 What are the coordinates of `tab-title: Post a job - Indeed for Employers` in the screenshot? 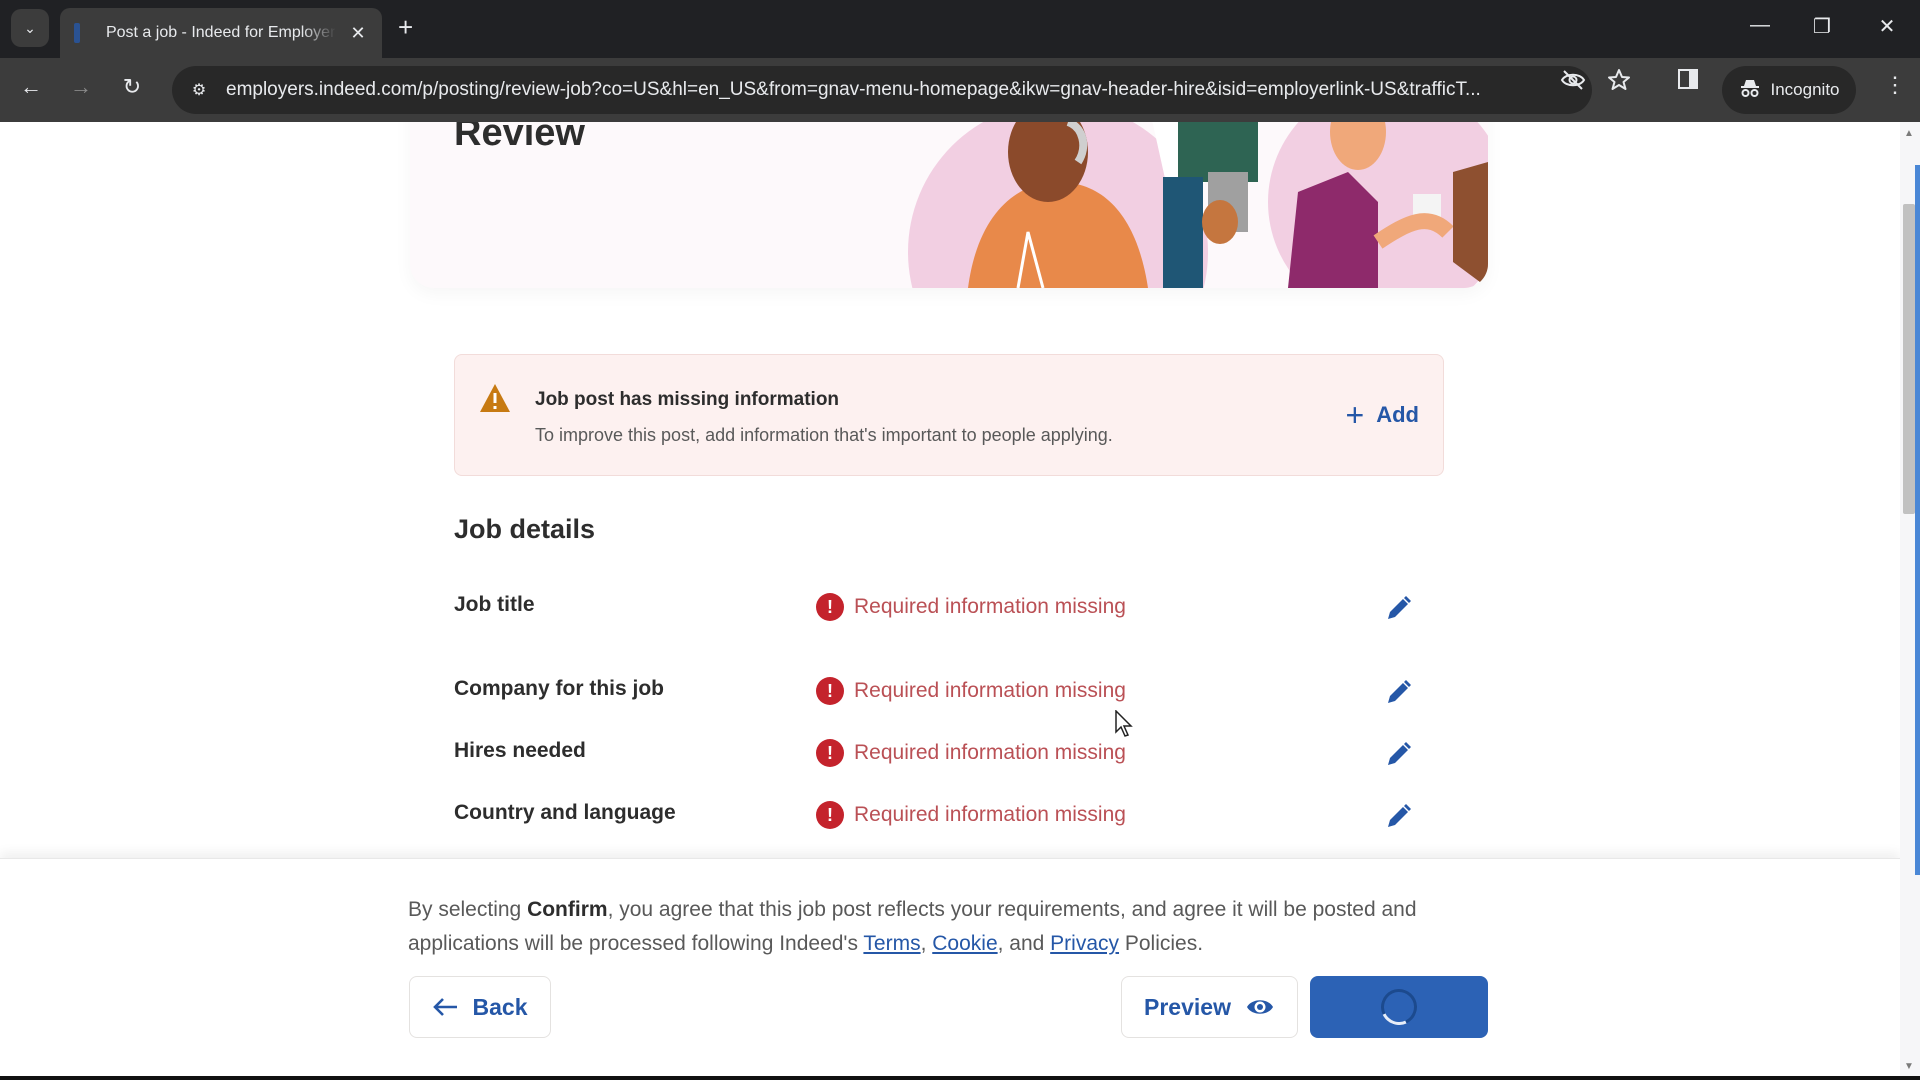 It's located at (221, 32).